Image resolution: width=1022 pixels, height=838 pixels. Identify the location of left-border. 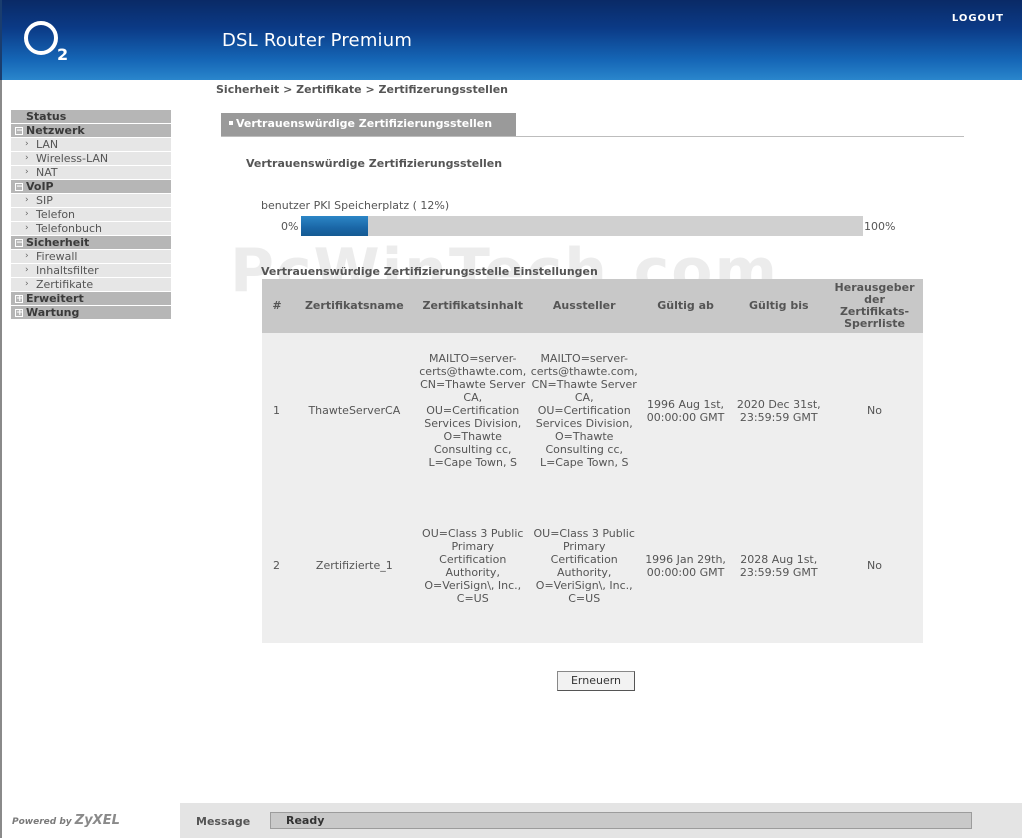
(1, 459).